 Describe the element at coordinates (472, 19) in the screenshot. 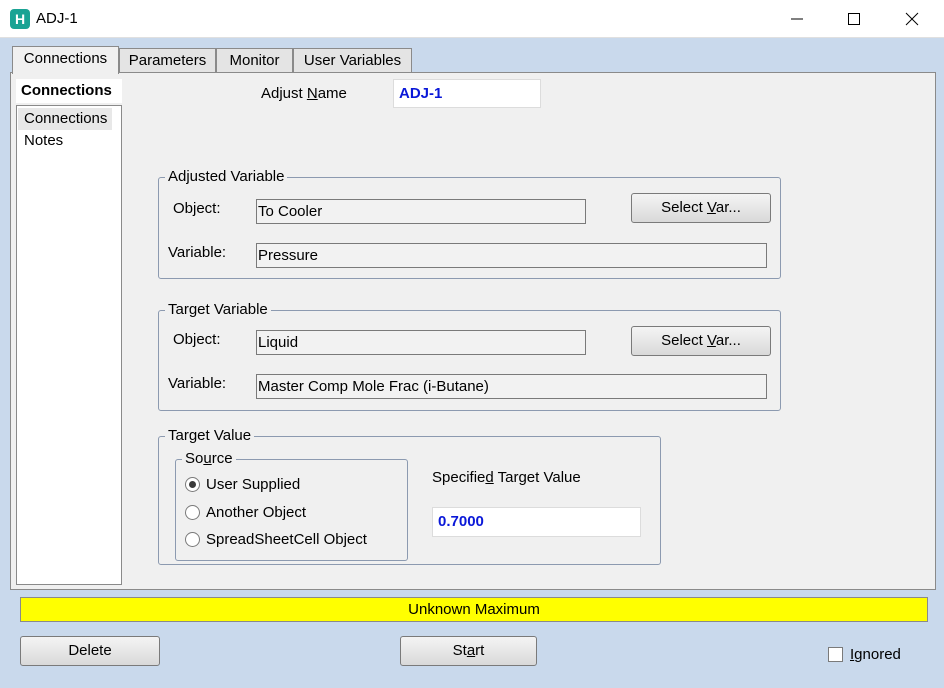

I see `title-bar: H ADJ-1` at that location.